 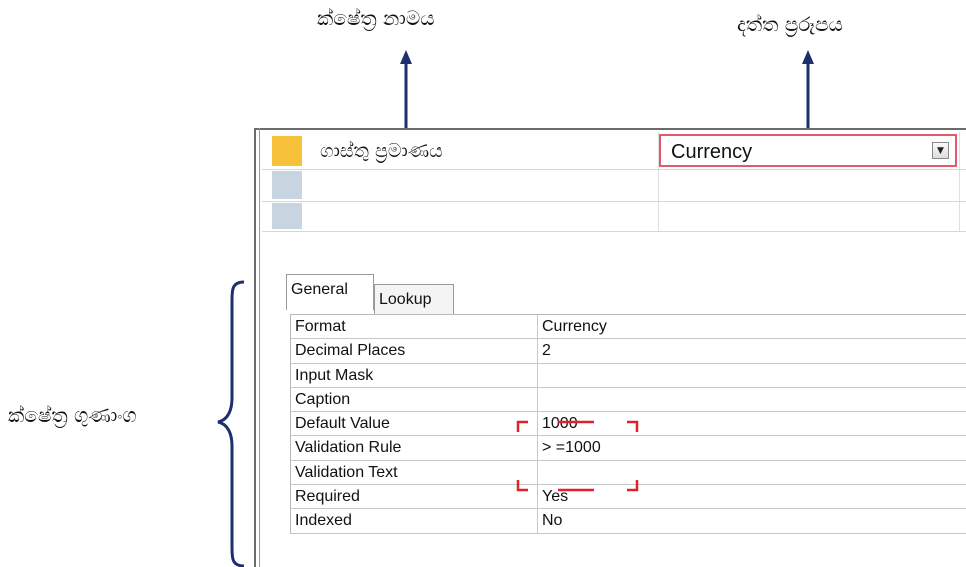 I want to click on field-name-arrow, so click(x=406, y=89).